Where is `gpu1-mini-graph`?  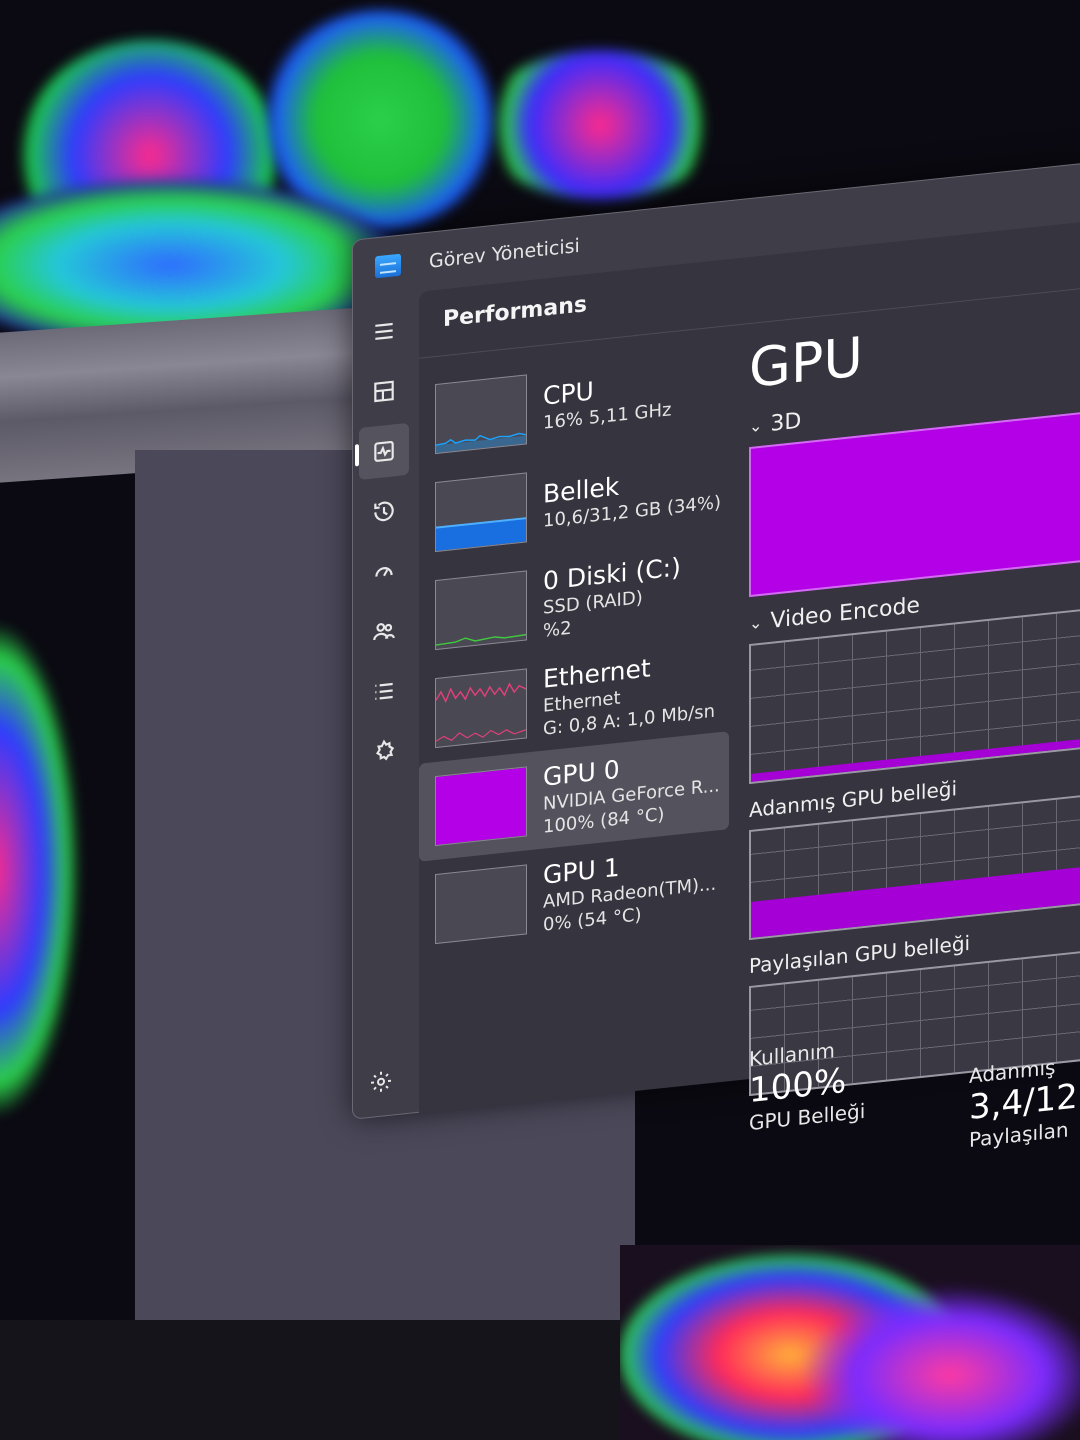 gpu1-mini-graph is located at coordinates (481, 904).